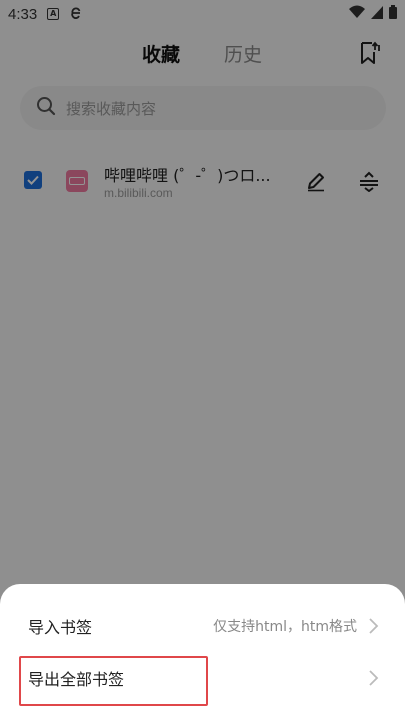 This screenshot has height=720, width=405. What do you see at coordinates (113, 681) in the screenshot?
I see `highlight-box` at bounding box center [113, 681].